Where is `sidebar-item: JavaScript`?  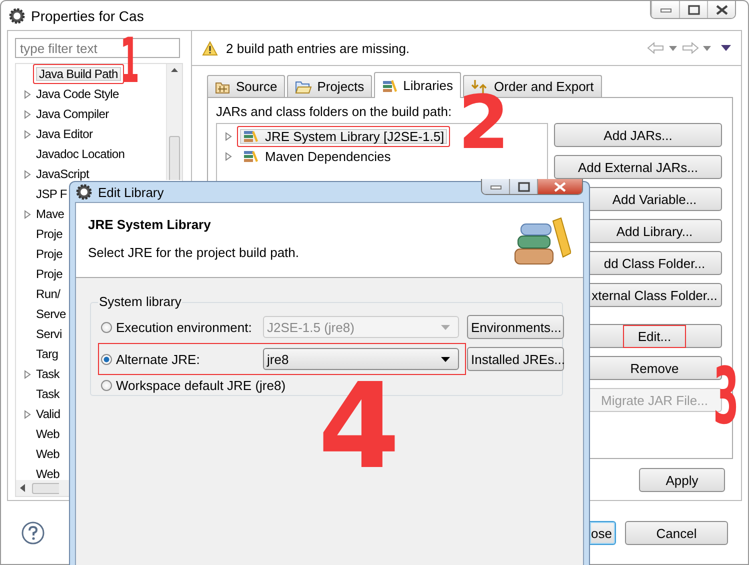
sidebar-item: JavaScript is located at coordinates (63, 174).